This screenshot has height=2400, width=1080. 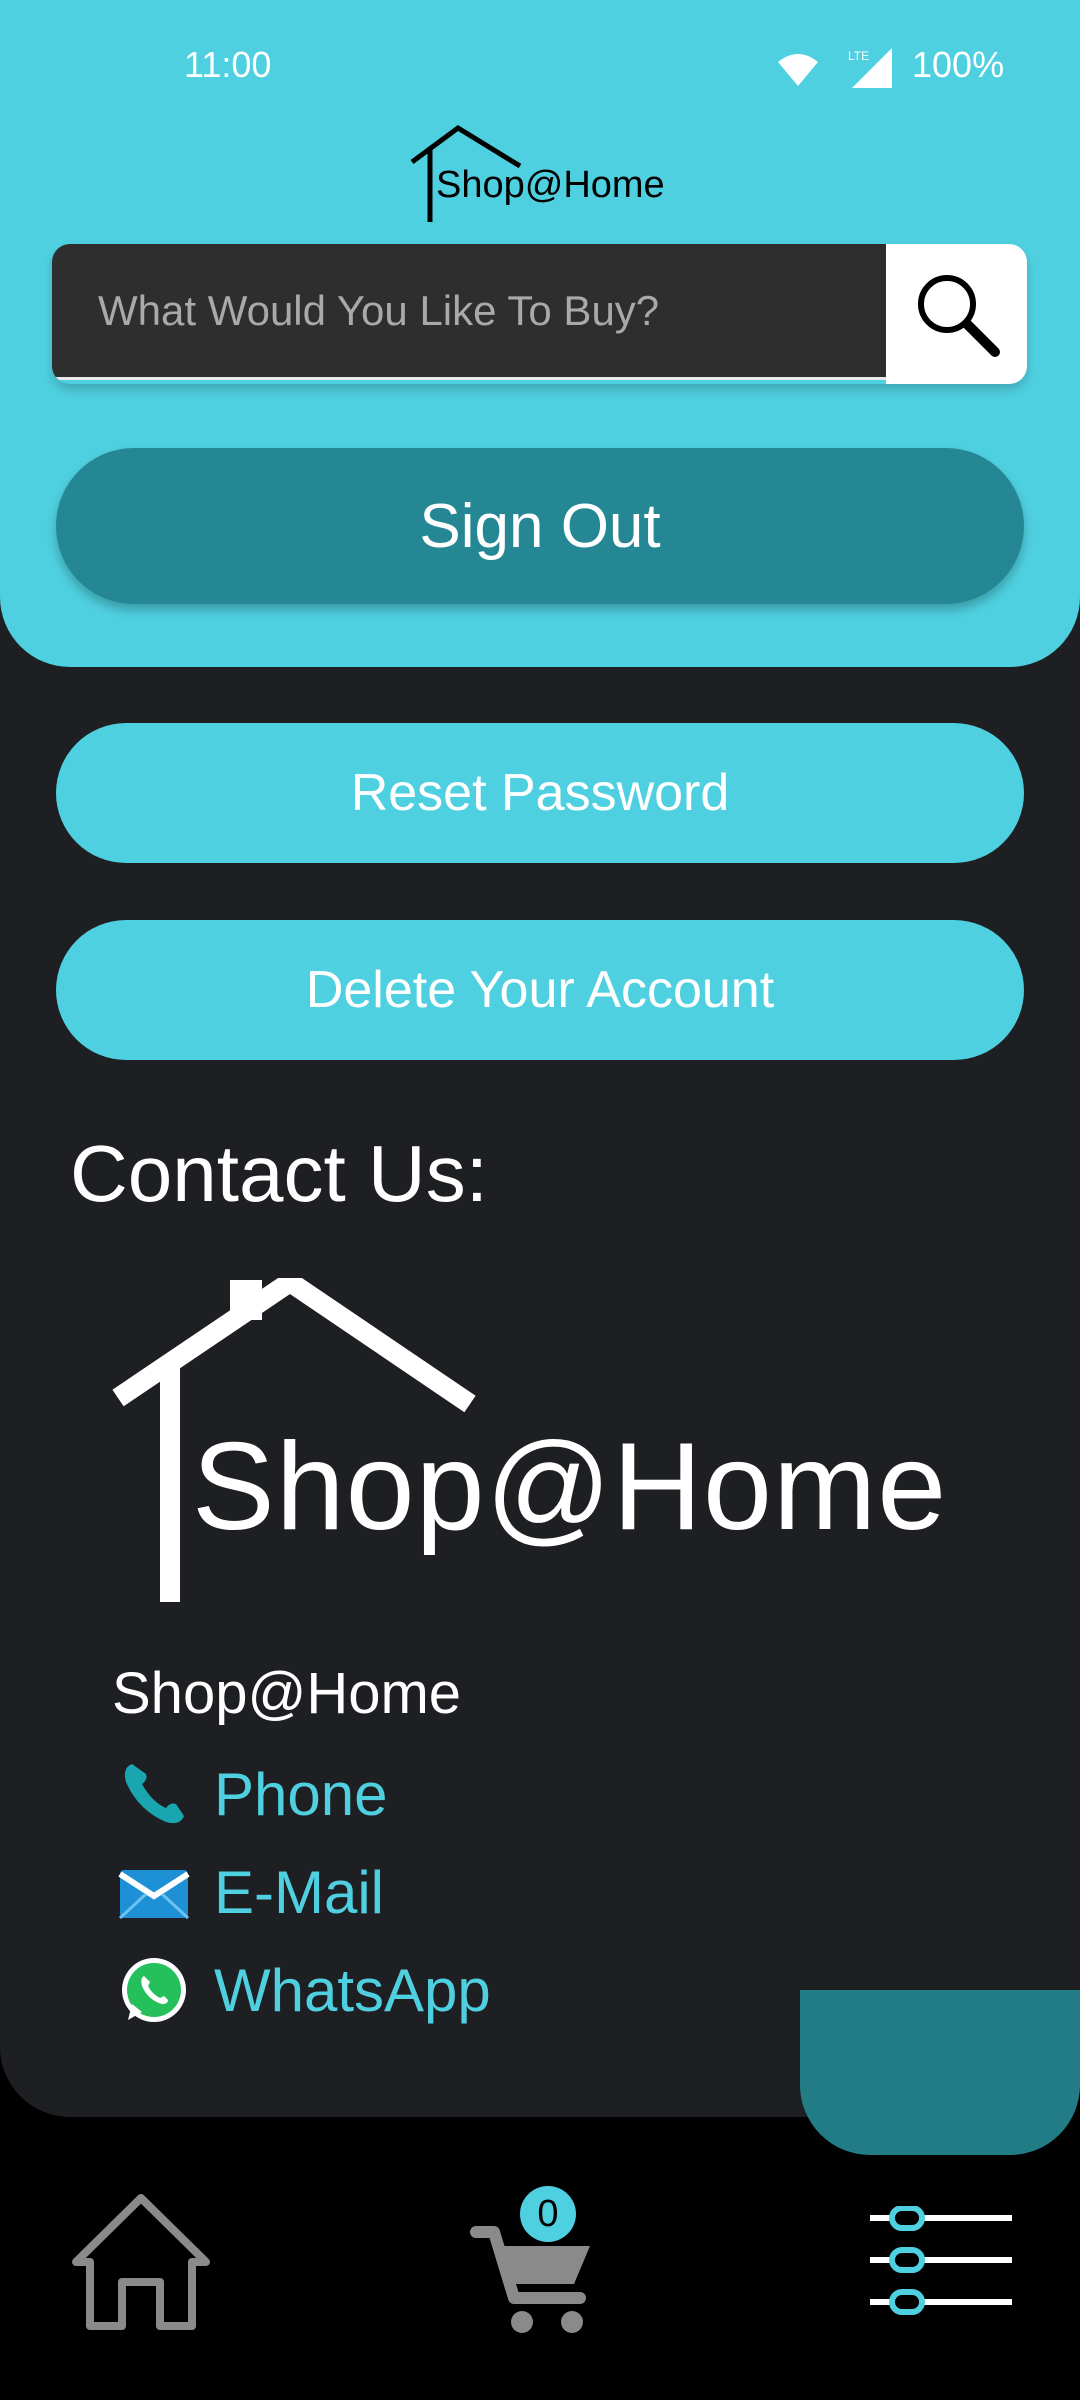 What do you see at coordinates (154, 1990) in the screenshot?
I see `whatsapp-icon` at bounding box center [154, 1990].